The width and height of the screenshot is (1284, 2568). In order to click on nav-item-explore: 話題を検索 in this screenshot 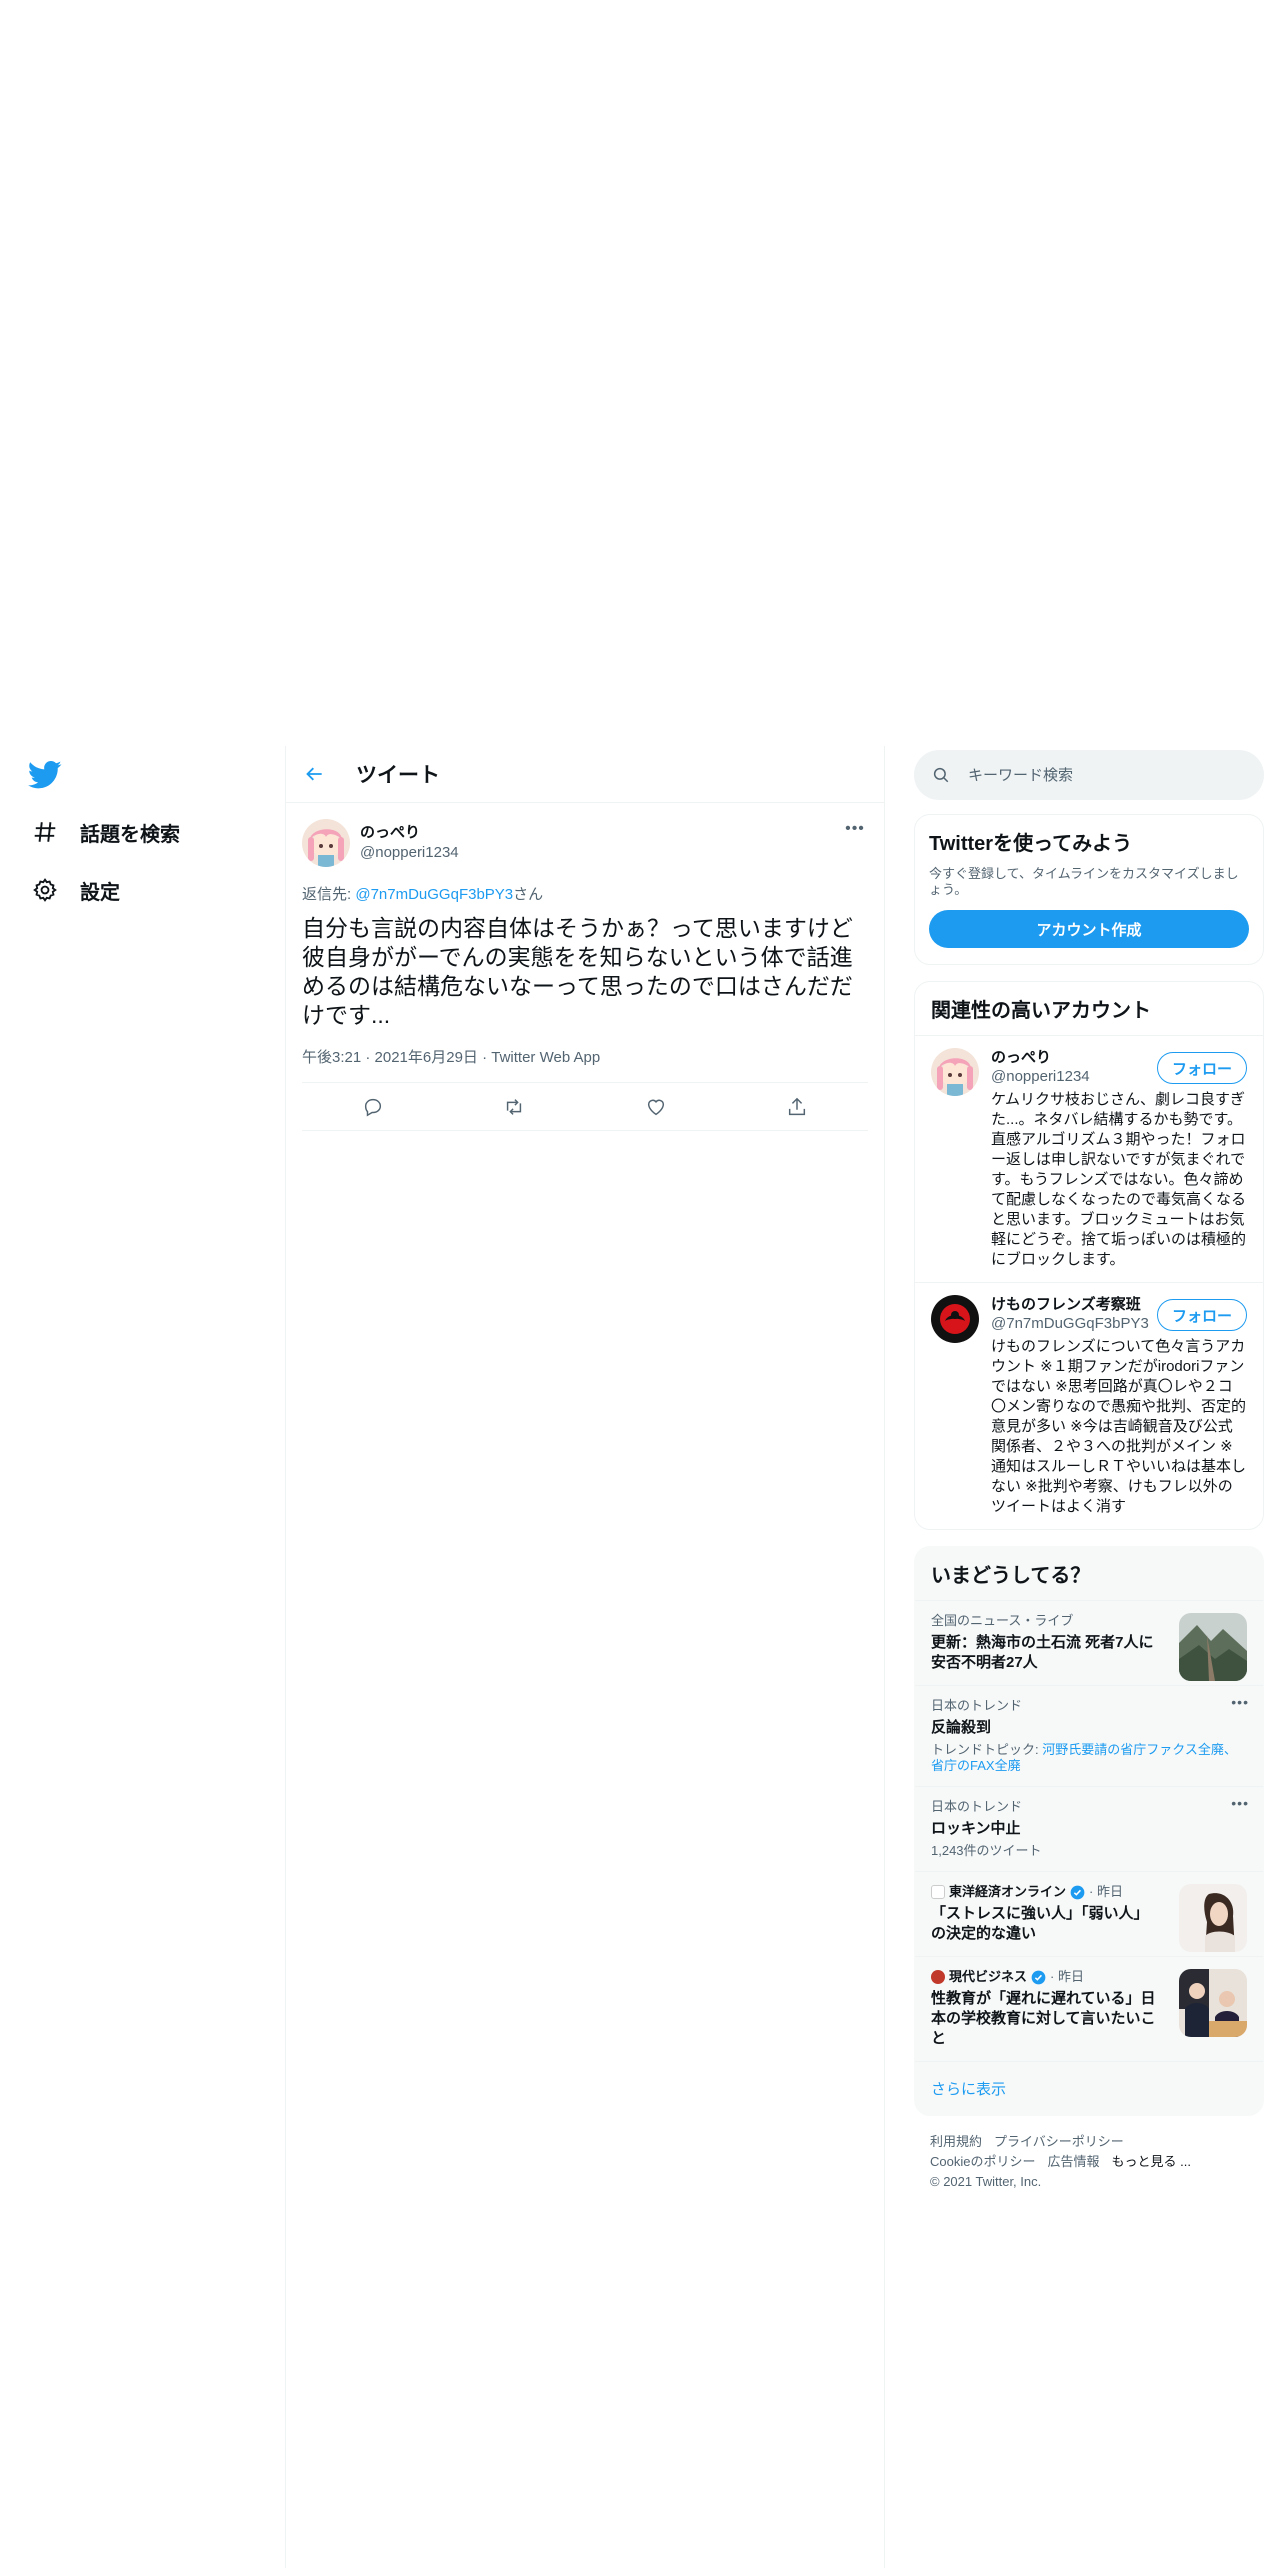, I will do `click(105, 832)`.